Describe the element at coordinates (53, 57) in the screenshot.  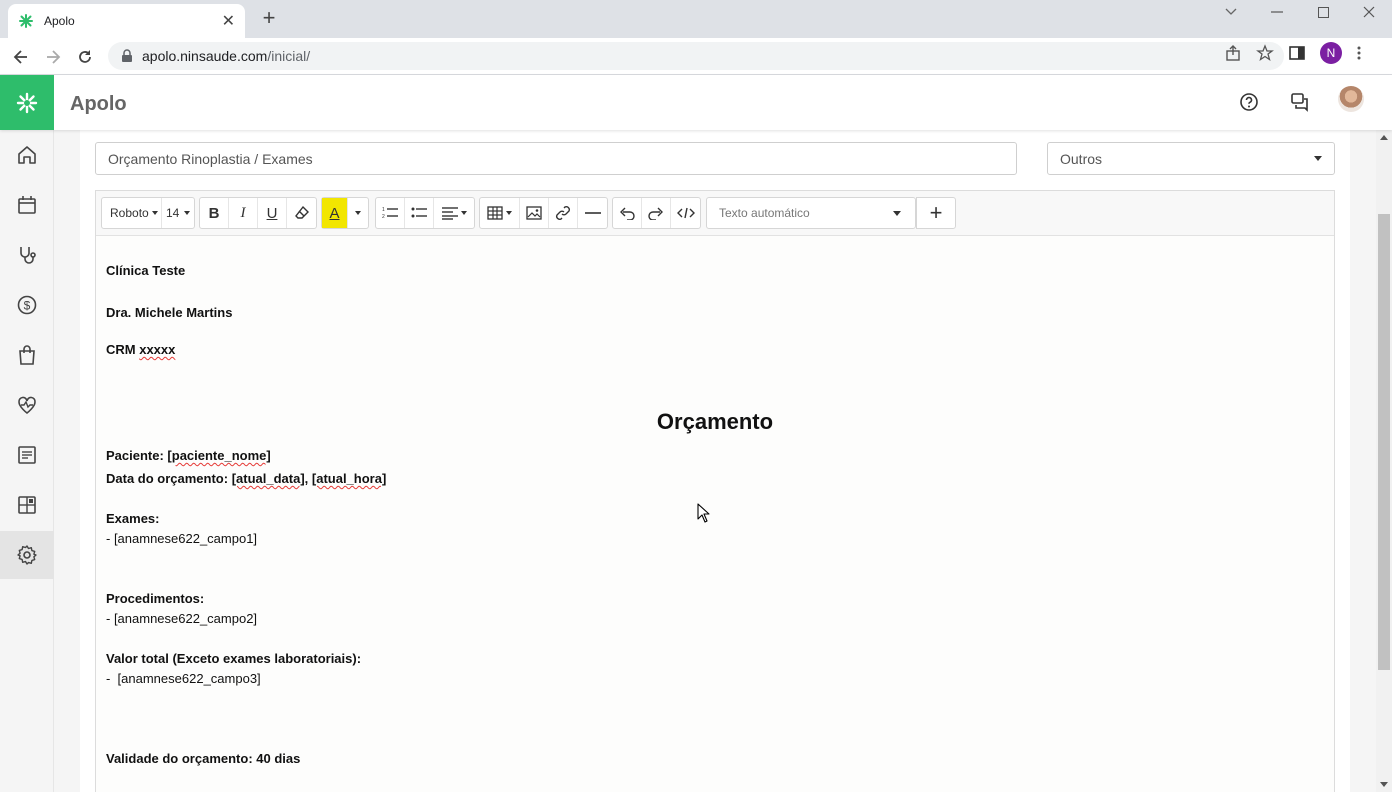
I see `forward-button` at that location.